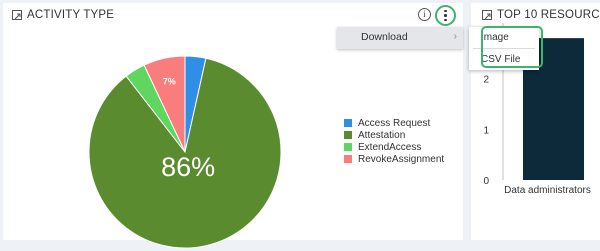 The height and width of the screenshot is (251, 600). What do you see at coordinates (547, 190) in the screenshot?
I see `x-tick-label: Data administrators` at bounding box center [547, 190].